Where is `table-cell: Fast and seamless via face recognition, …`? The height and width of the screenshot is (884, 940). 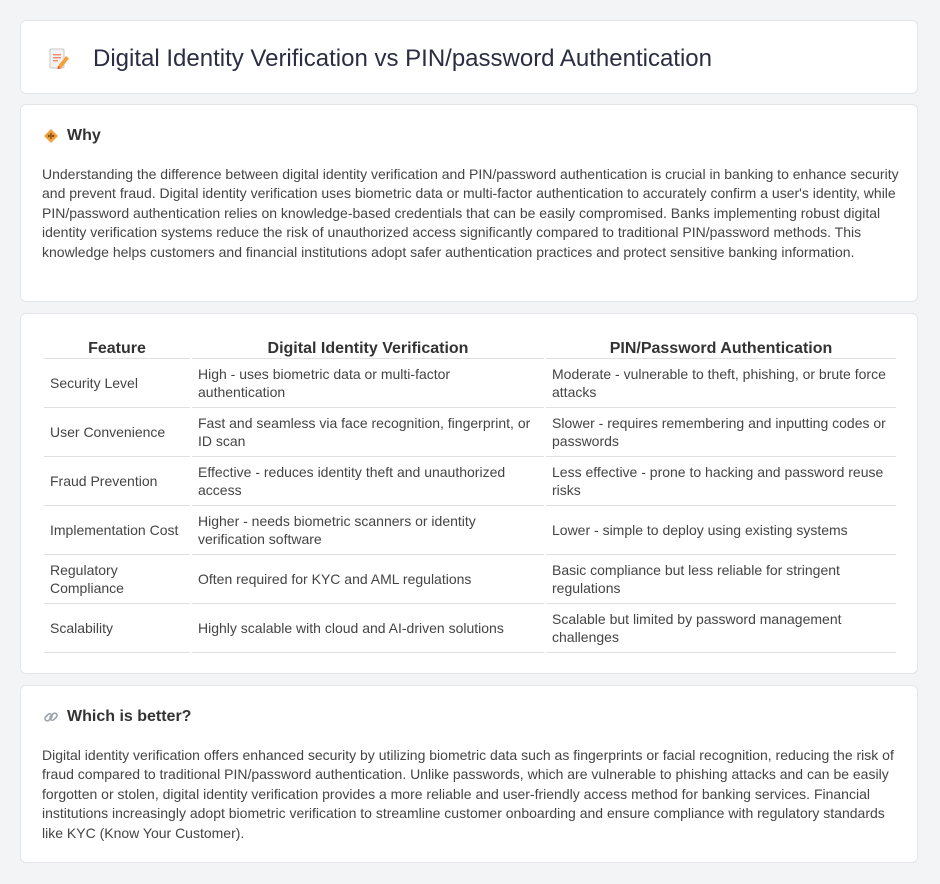 table-cell: Fast and seamless via face recognition, … is located at coordinates (368, 432).